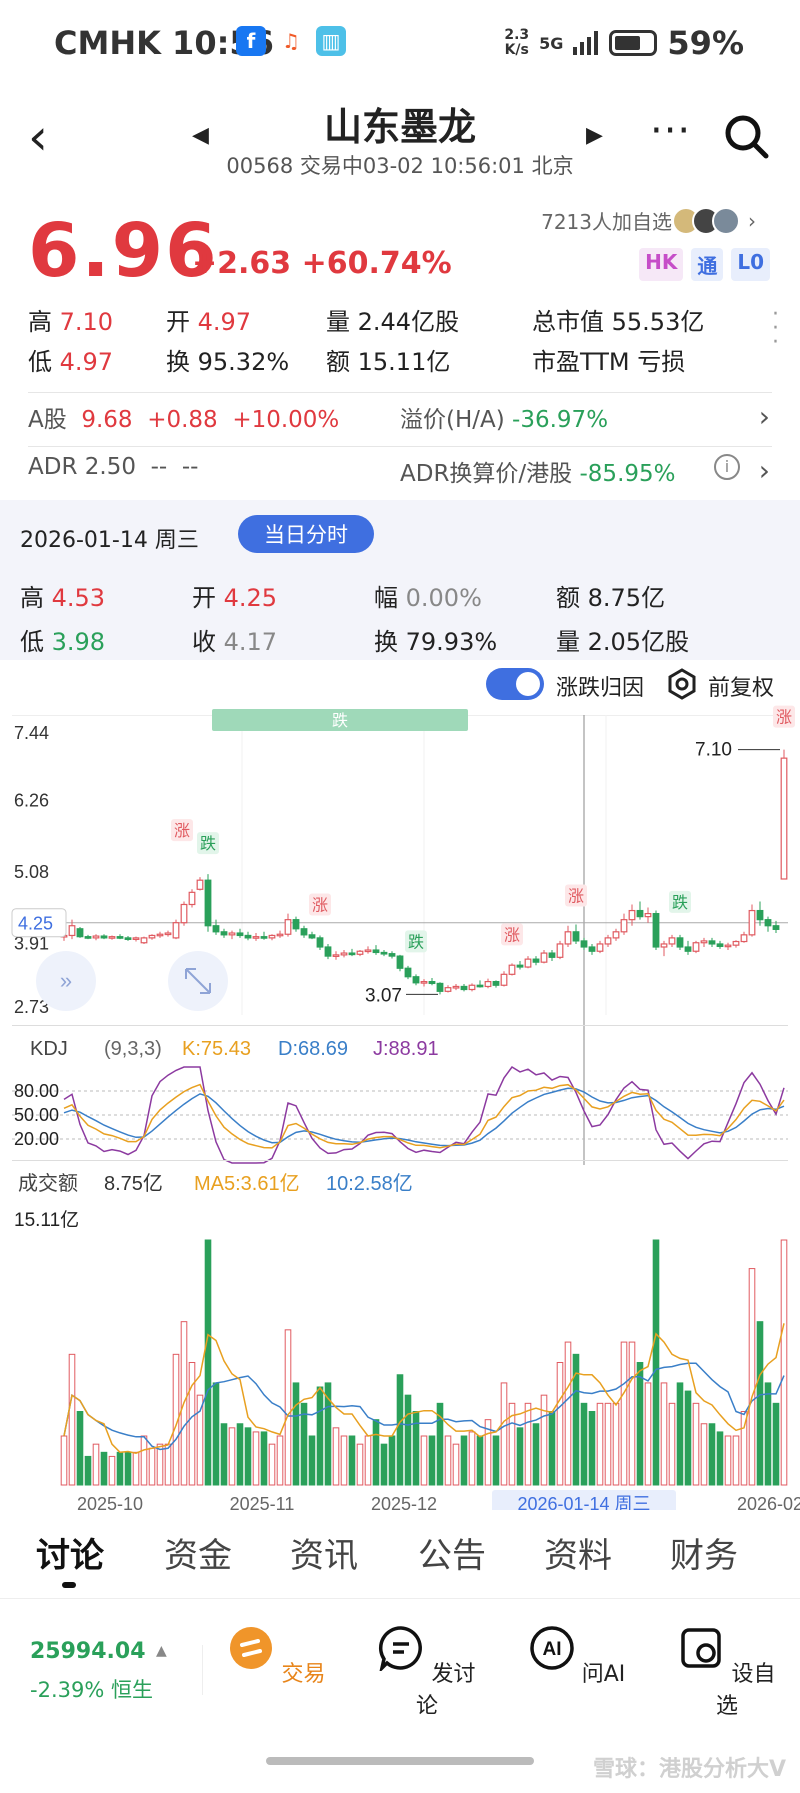 The height and width of the screenshot is (1793, 800). Describe the element at coordinates (63, 598) in the screenshot. I see `day-high: 高 4.53` at that location.